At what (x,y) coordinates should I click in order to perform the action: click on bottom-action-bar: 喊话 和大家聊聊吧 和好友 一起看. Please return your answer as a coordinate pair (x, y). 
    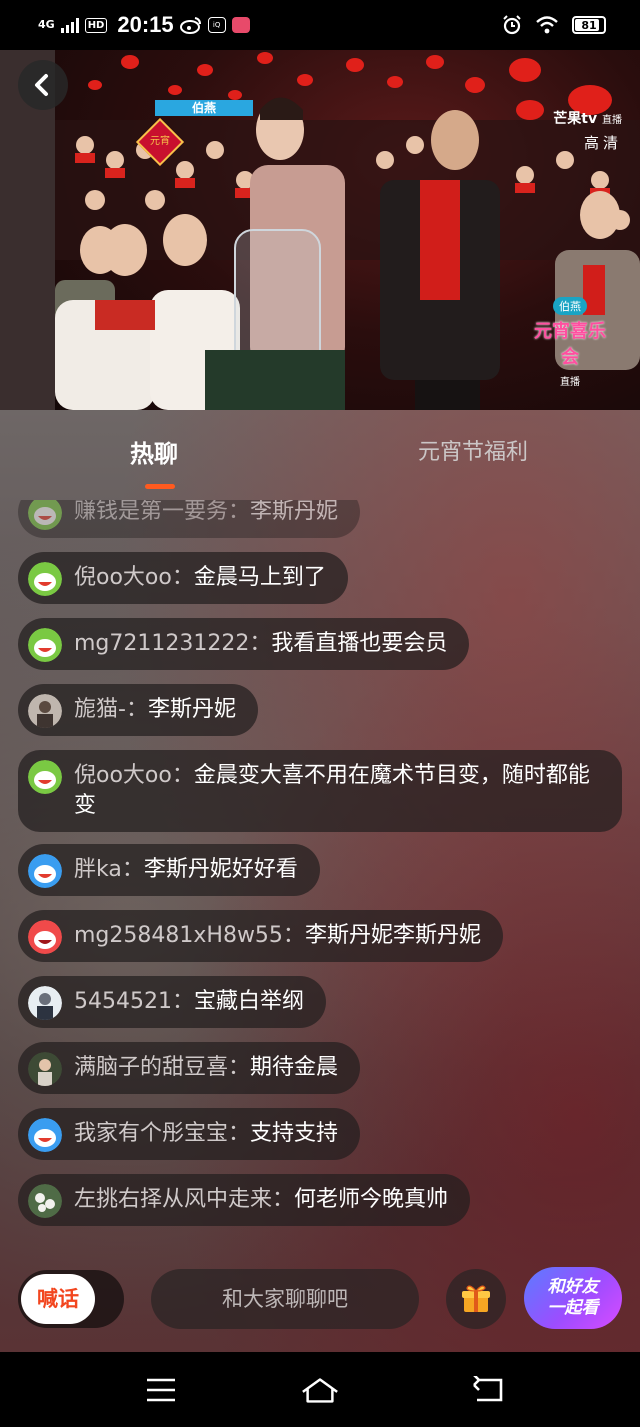
    Looking at the image, I should click on (320, 1308).